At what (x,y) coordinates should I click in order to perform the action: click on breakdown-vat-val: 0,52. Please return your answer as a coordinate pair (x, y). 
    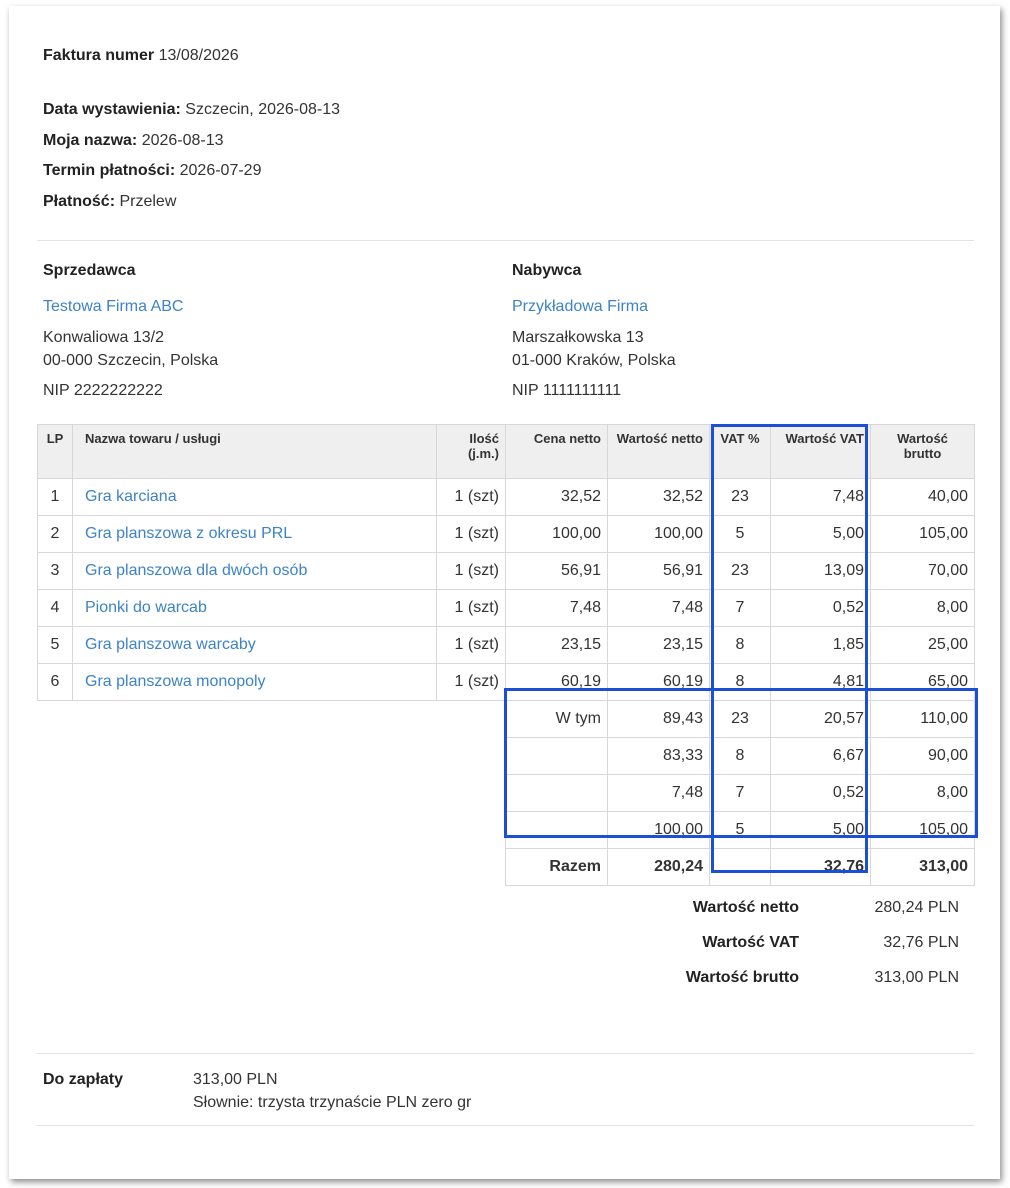
    Looking at the image, I should click on (820, 793).